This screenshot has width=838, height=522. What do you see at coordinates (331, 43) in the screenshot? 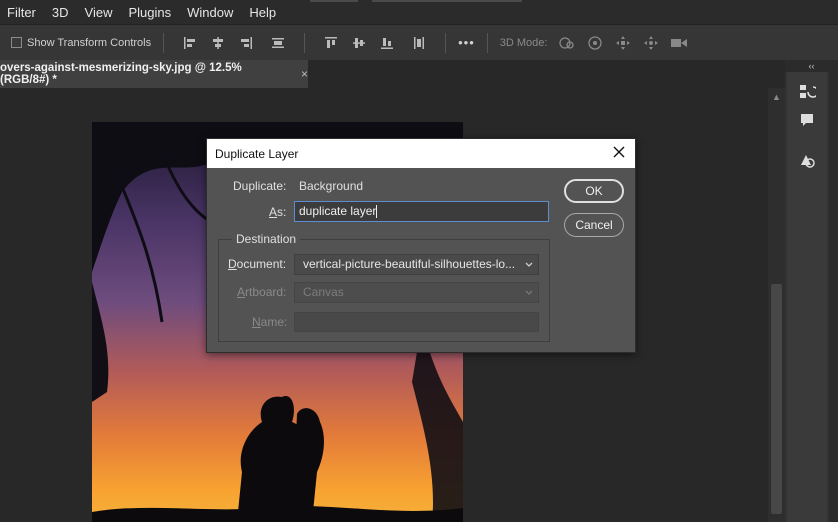
I see `align-top-icon` at bounding box center [331, 43].